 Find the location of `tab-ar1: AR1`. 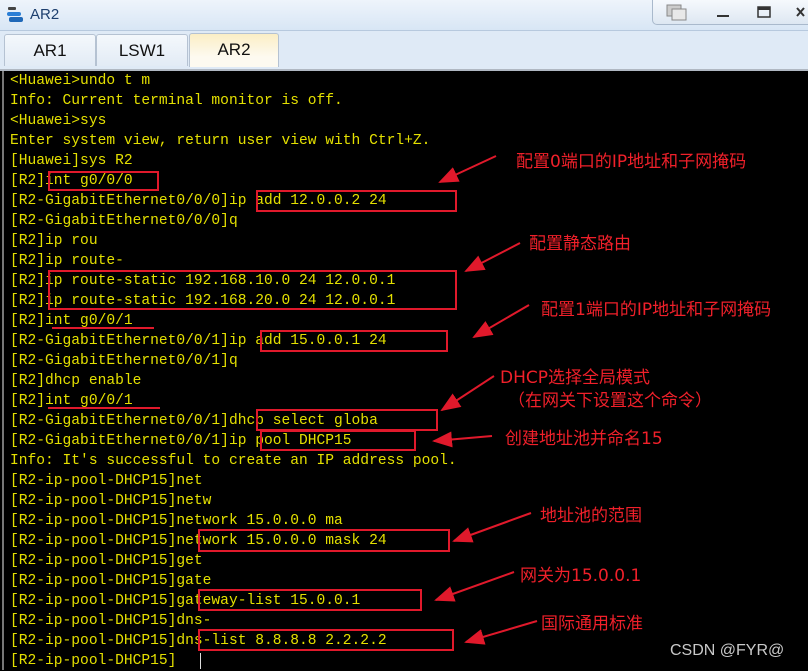

tab-ar1: AR1 is located at coordinates (50, 50).